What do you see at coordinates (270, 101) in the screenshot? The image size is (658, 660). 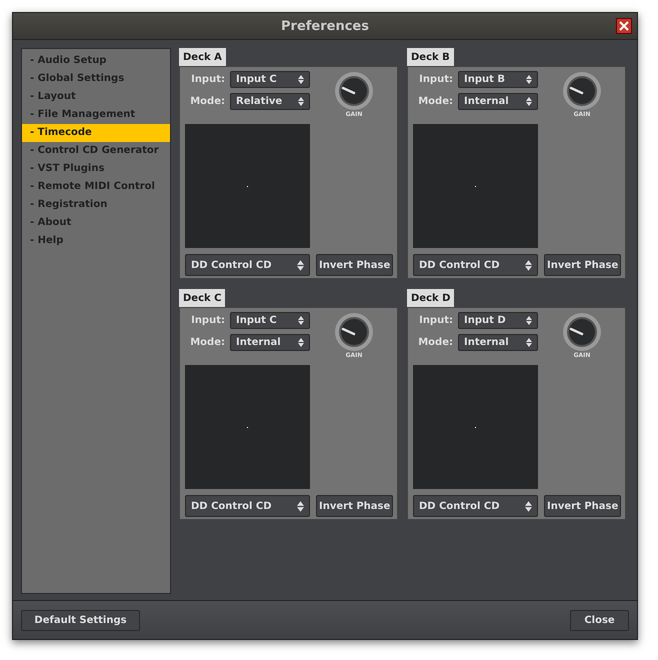 I see `mode-dropdown: Relative` at bounding box center [270, 101].